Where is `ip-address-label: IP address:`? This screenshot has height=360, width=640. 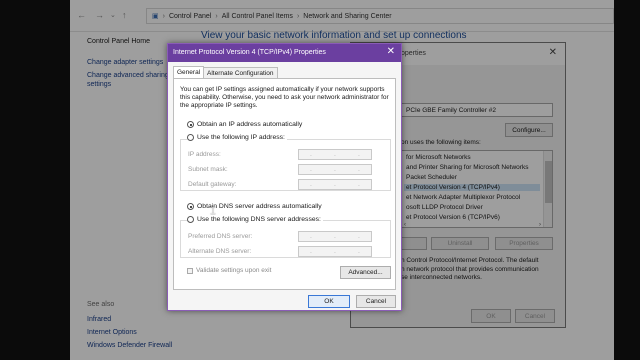 ip-address-label: IP address: is located at coordinates (204, 154).